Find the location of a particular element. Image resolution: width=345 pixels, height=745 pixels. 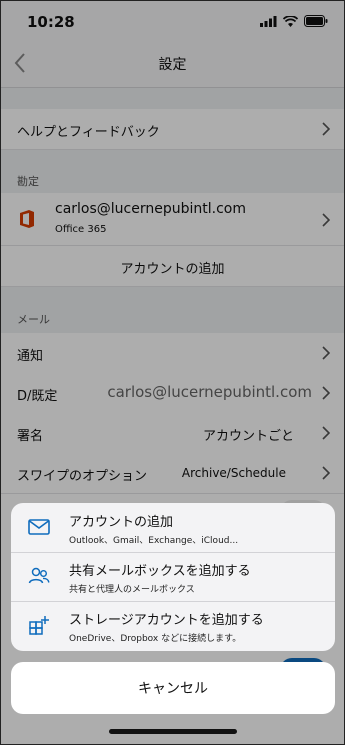

people-icon is located at coordinates (39, 575).